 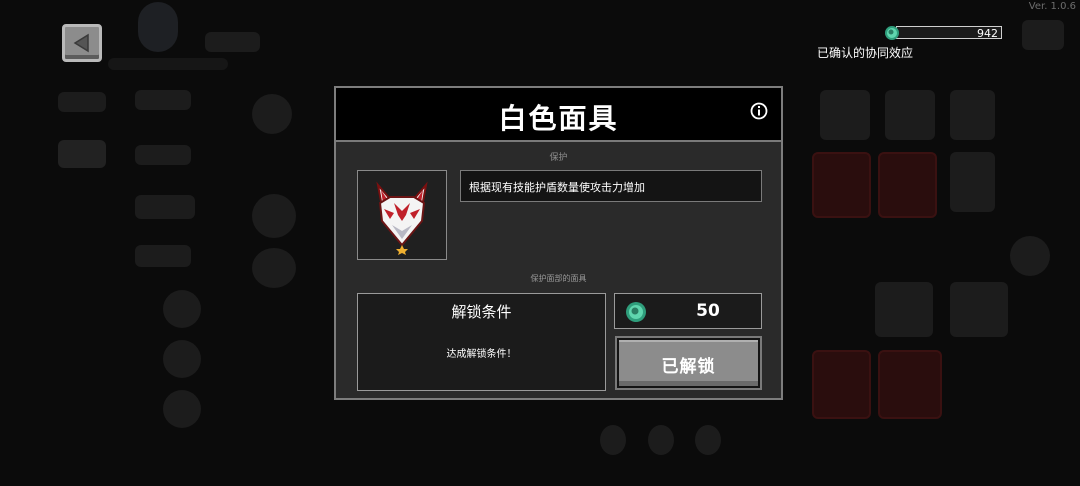 What do you see at coordinates (688, 366) in the screenshot?
I see `unlocked-label: 已解锁` at bounding box center [688, 366].